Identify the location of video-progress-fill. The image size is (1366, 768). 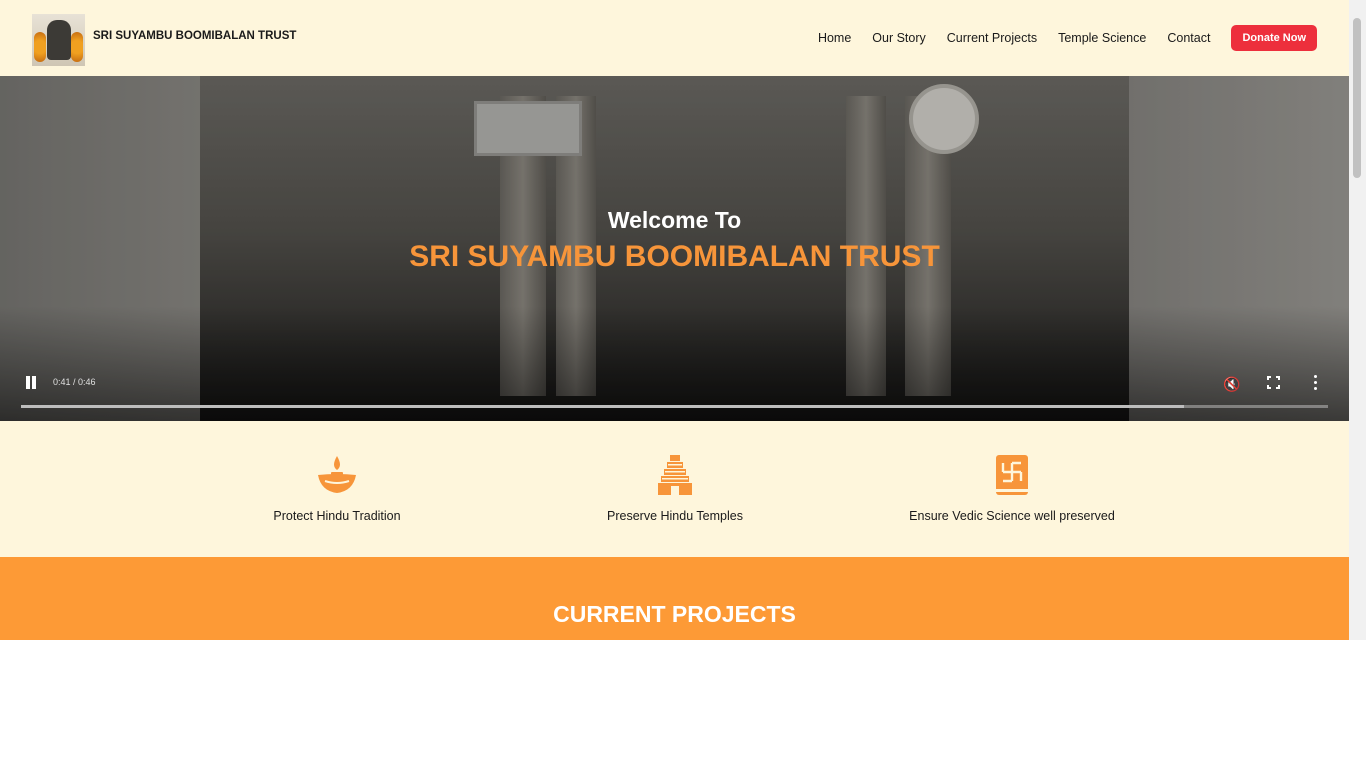
(603, 406).